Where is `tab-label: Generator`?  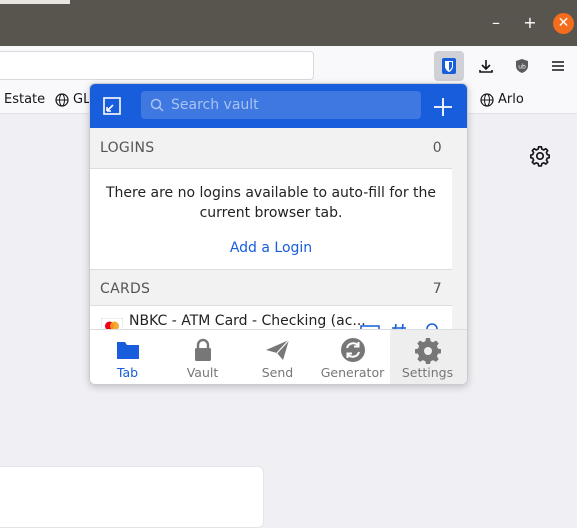 tab-label: Generator is located at coordinates (352, 372).